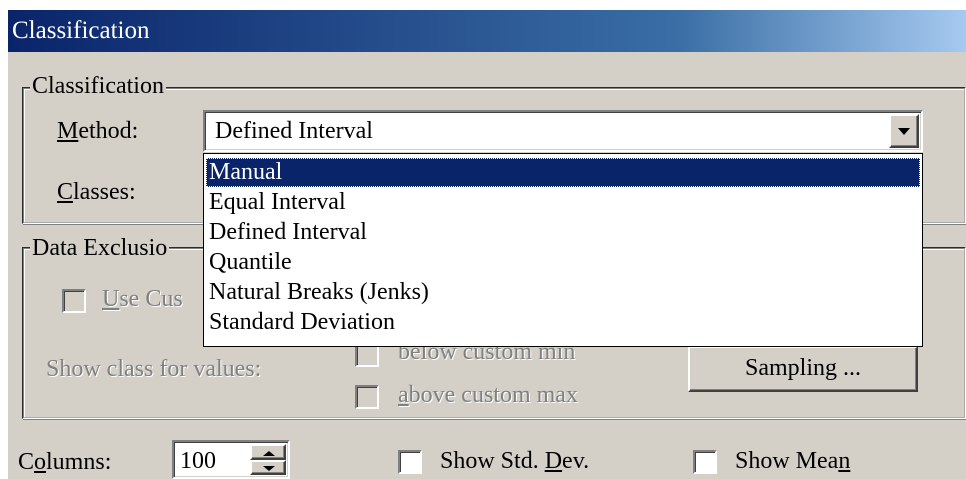 Image resolution: width=966 pixels, height=479 pixels. I want to click on method-combobox: Defined Interval, so click(563, 131).